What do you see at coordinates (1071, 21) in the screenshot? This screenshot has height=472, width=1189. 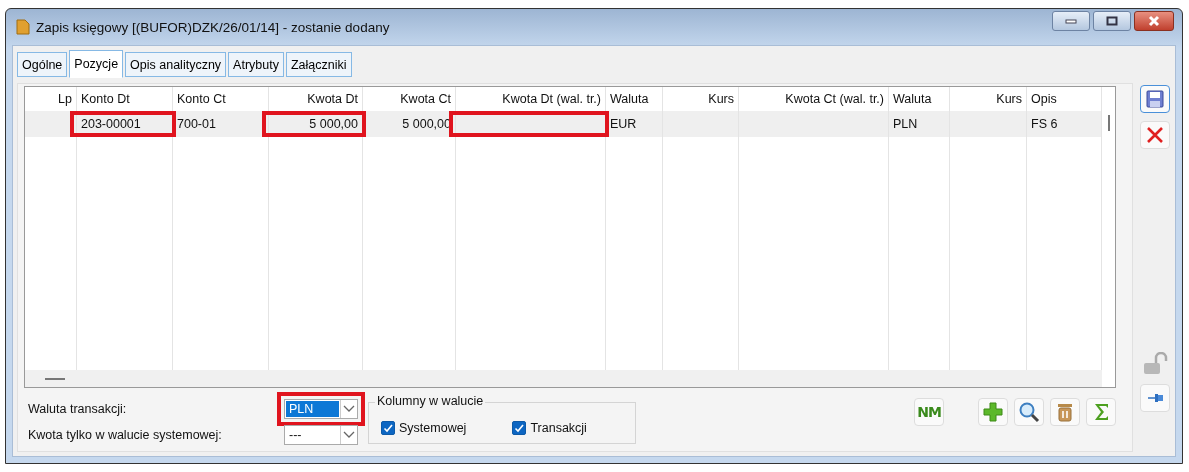 I see `minimize-icon` at bounding box center [1071, 21].